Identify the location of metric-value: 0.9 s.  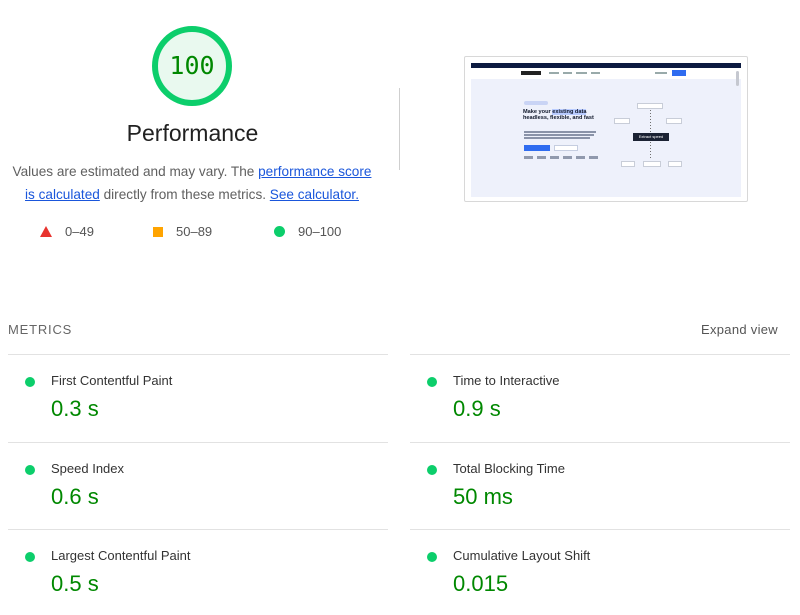
(477, 408).